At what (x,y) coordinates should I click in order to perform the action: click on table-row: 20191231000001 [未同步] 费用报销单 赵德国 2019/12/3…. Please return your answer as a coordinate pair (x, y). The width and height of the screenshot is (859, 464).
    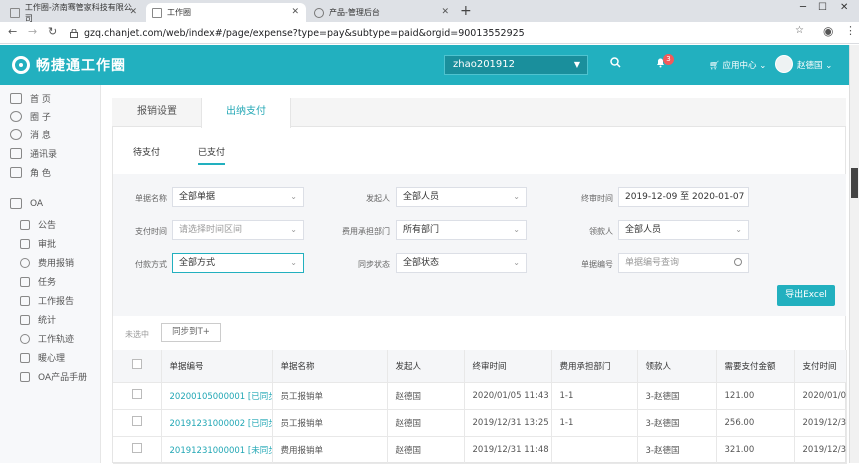
    Looking at the image, I should click on (480, 450).